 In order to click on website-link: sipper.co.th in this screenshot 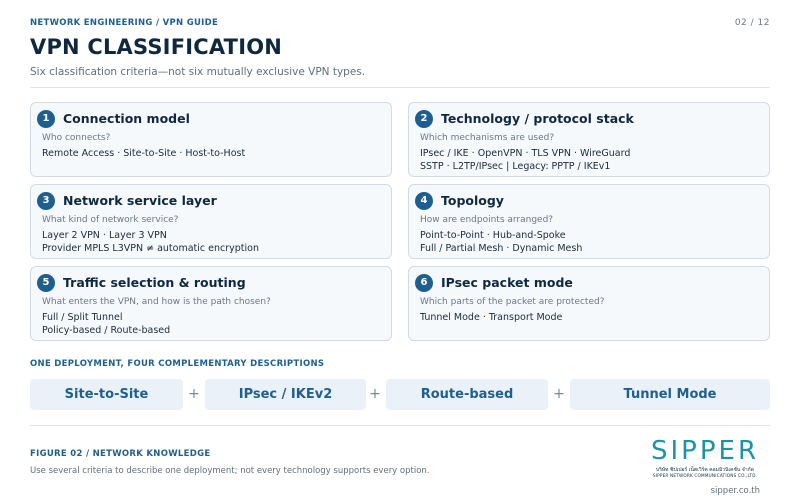, I will do `click(735, 491)`.